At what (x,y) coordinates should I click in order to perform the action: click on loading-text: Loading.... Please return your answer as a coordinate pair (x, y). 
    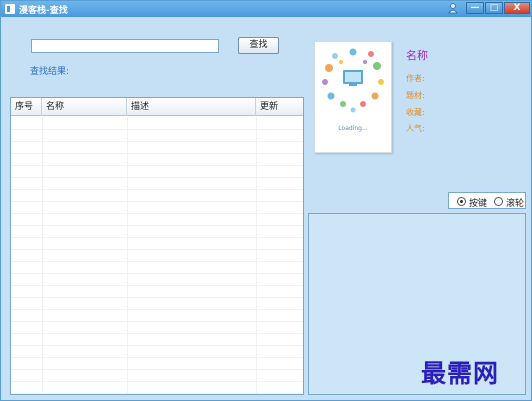
    Looking at the image, I should click on (353, 128).